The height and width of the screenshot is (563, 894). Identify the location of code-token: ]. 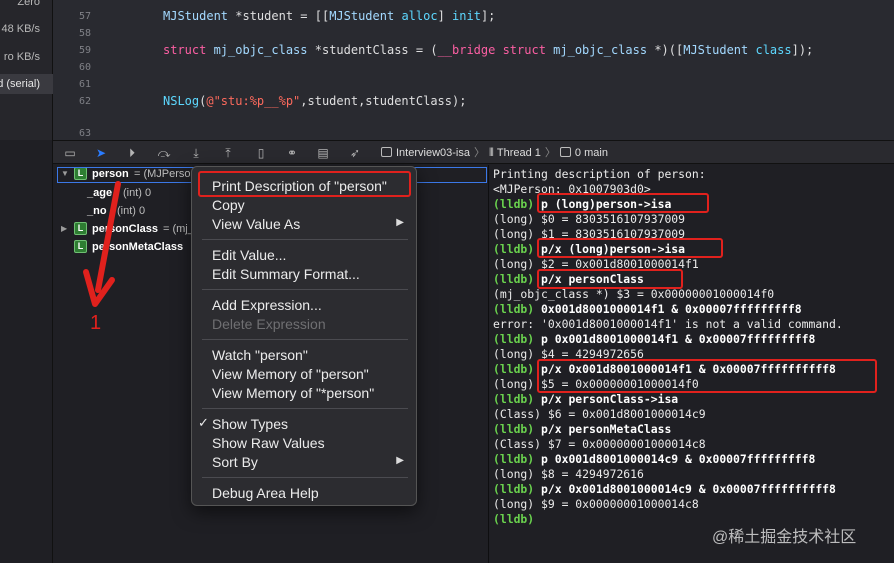
(445, 16).